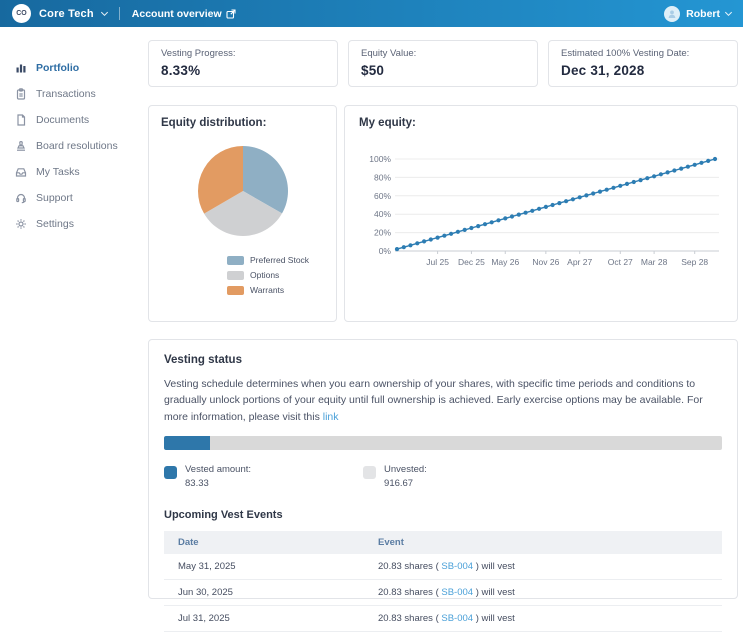 This screenshot has width=743, height=632. I want to click on external-link-icon, so click(231, 14).